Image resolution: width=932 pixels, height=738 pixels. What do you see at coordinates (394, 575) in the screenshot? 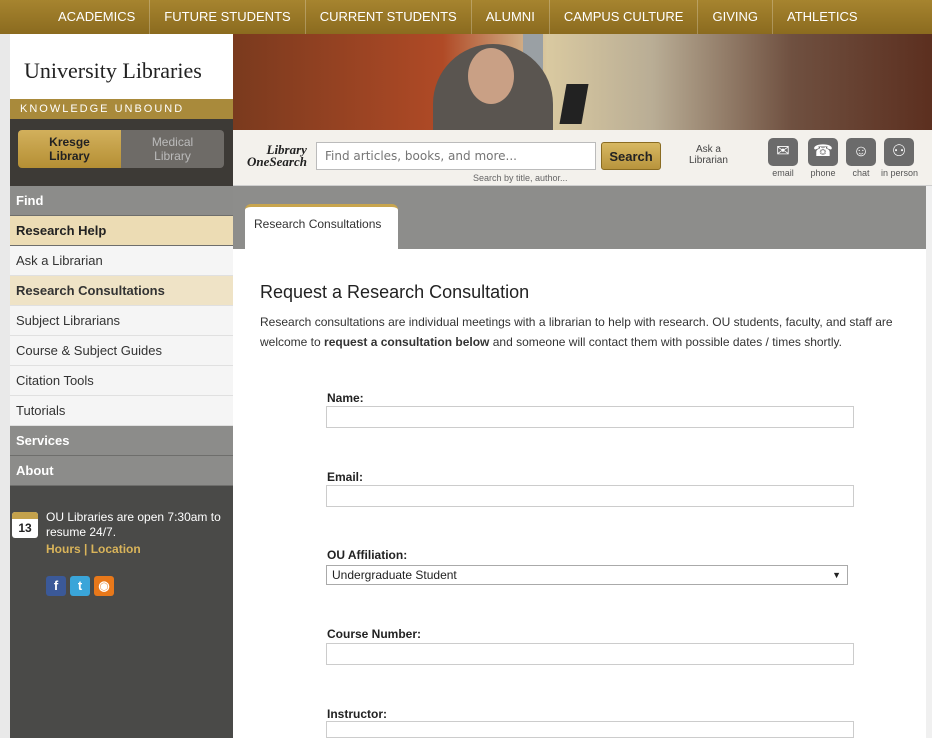
I see `affiliation-selected-value: Undergraduate Student` at bounding box center [394, 575].